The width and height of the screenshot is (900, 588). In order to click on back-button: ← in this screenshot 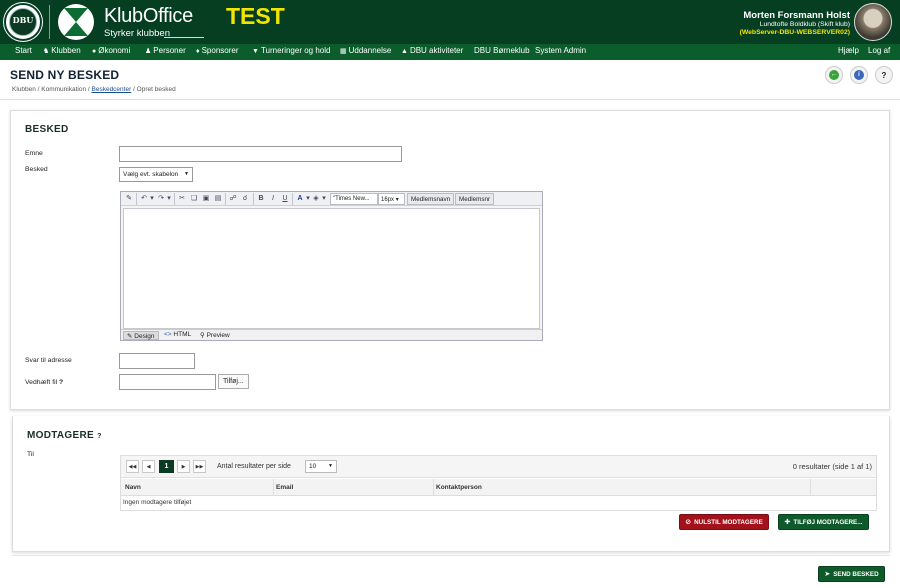, I will do `click(834, 75)`.